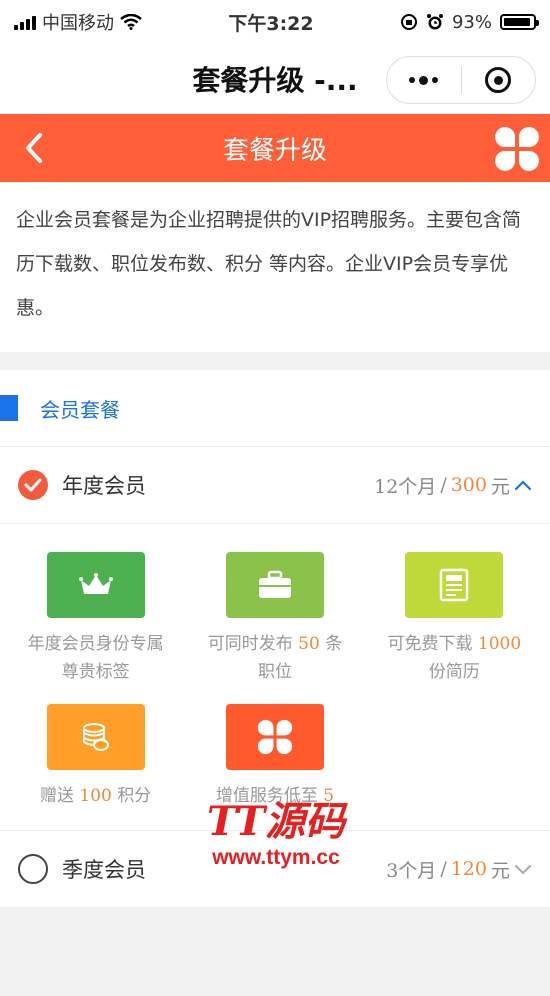  I want to click on clover-menu-icon, so click(517, 149).